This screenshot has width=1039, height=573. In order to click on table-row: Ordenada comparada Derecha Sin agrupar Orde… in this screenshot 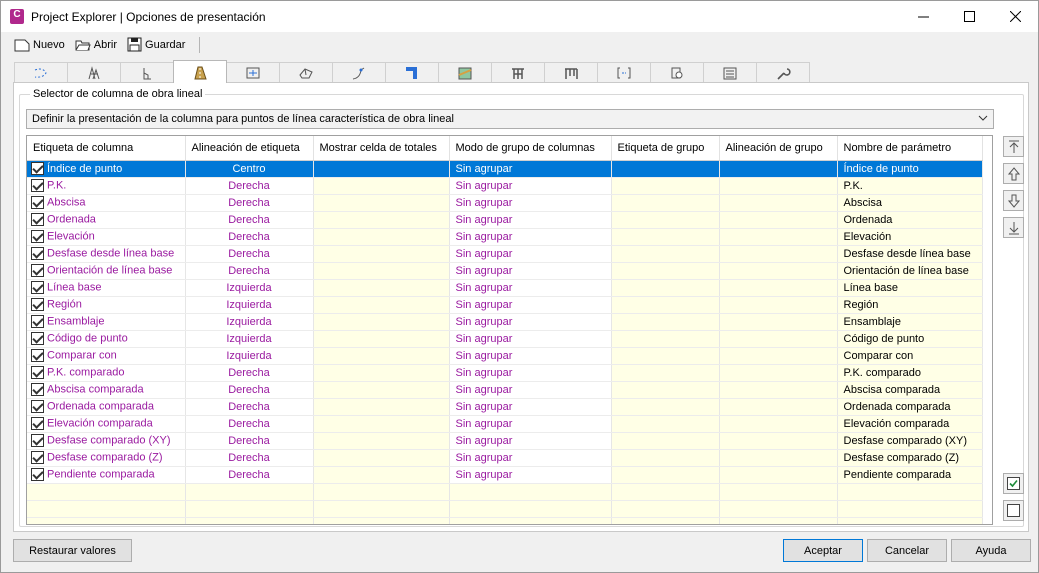, I will do `click(505, 407)`.